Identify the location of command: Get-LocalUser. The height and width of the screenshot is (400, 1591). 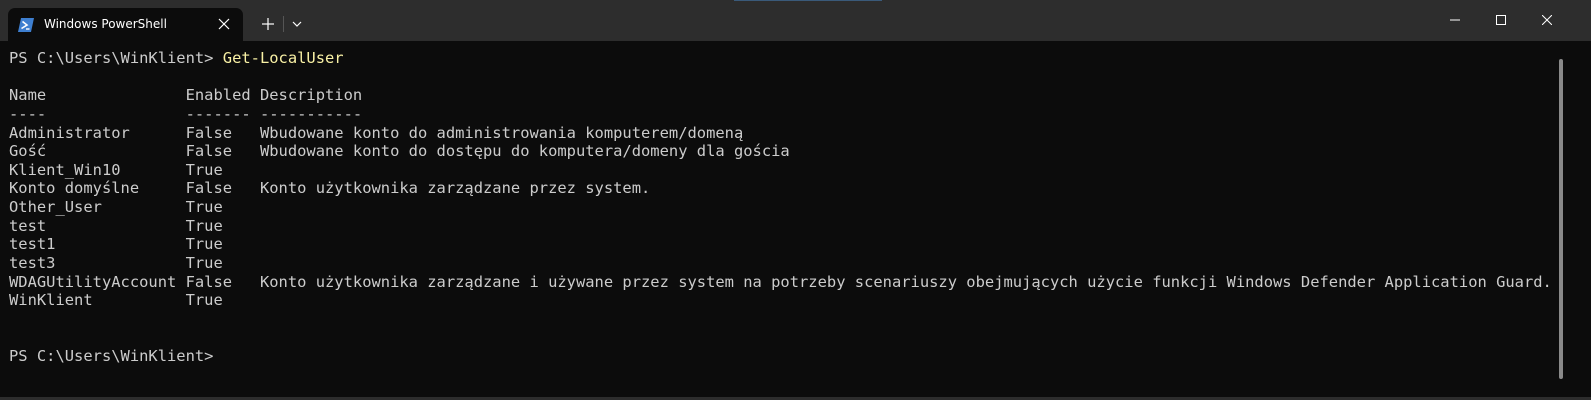
(283, 58).